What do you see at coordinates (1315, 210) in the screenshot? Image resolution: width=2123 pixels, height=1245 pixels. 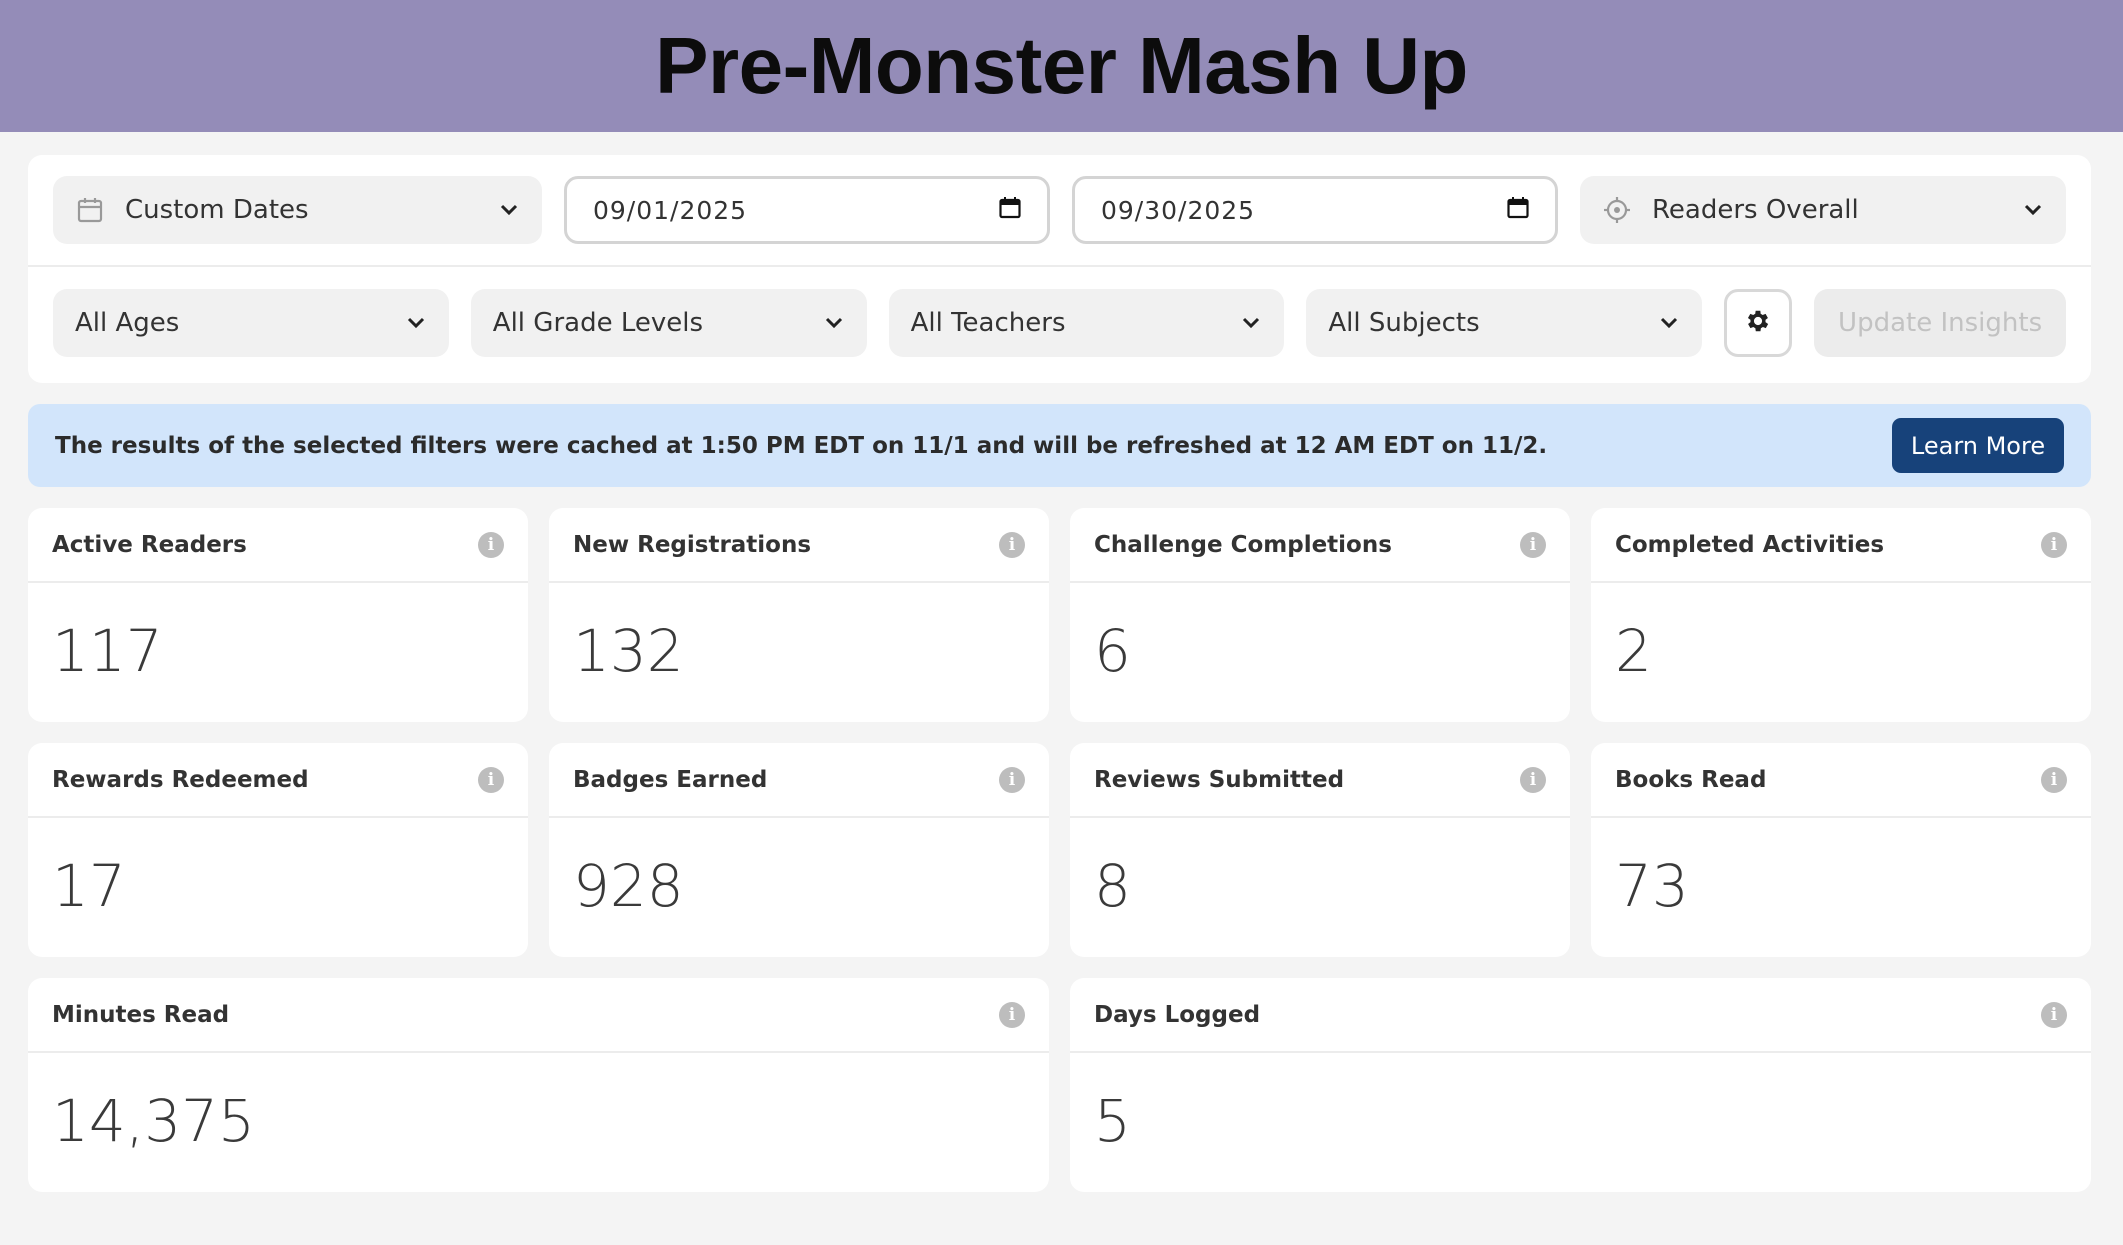 I see `end-date-input: 09/30/2025` at bounding box center [1315, 210].